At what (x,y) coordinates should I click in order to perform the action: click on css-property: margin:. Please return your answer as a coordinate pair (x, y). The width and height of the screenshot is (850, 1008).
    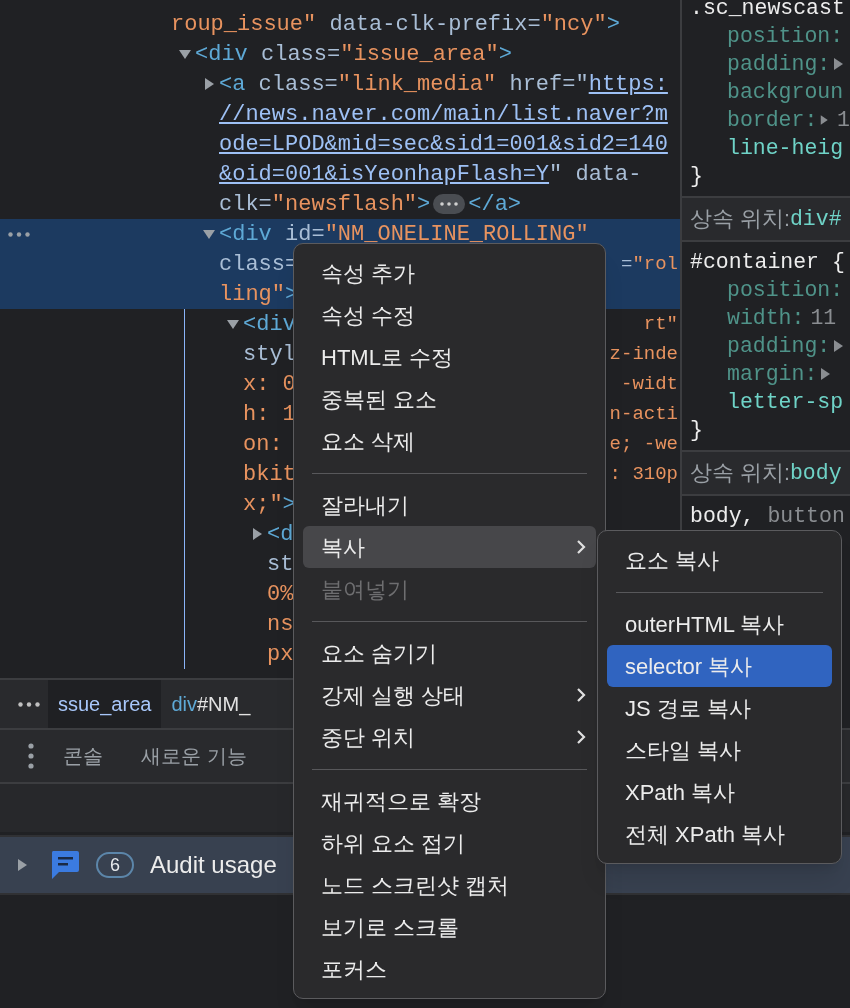
    Looking at the image, I should click on (772, 374).